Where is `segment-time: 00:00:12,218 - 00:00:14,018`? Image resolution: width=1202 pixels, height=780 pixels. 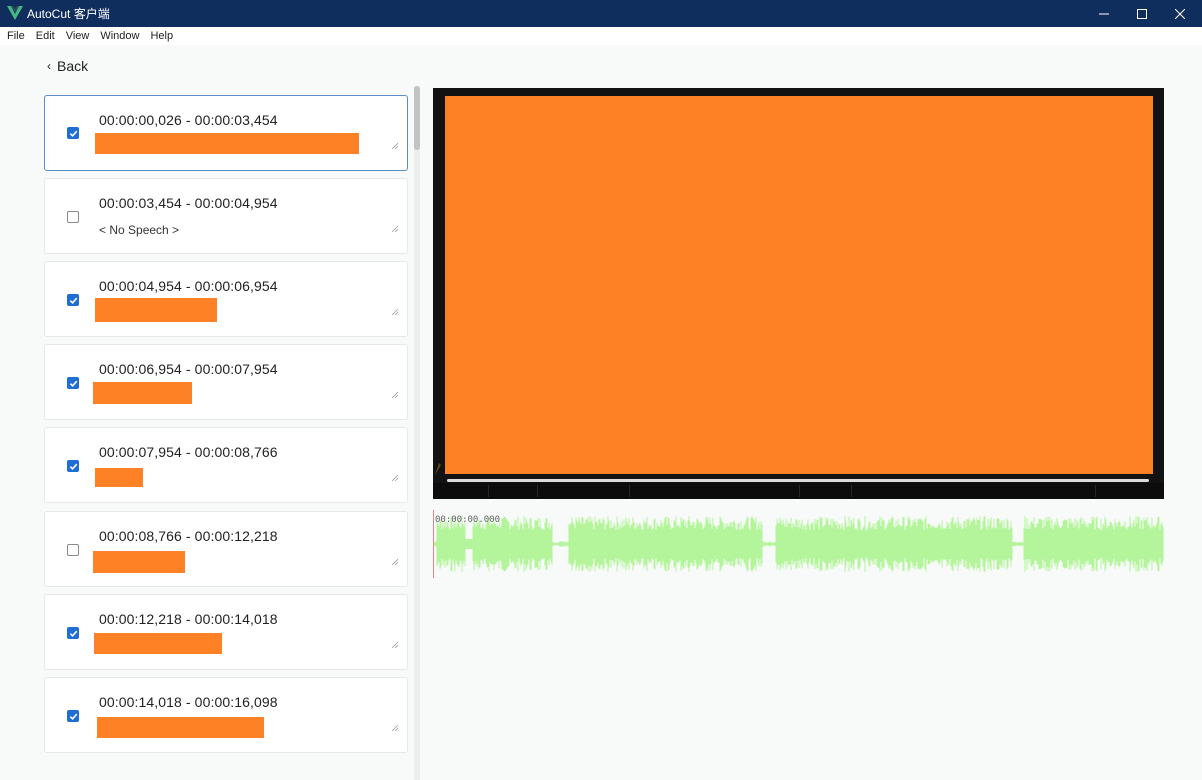 segment-time: 00:00:12,218 - 00:00:14,018 is located at coordinates (188, 619).